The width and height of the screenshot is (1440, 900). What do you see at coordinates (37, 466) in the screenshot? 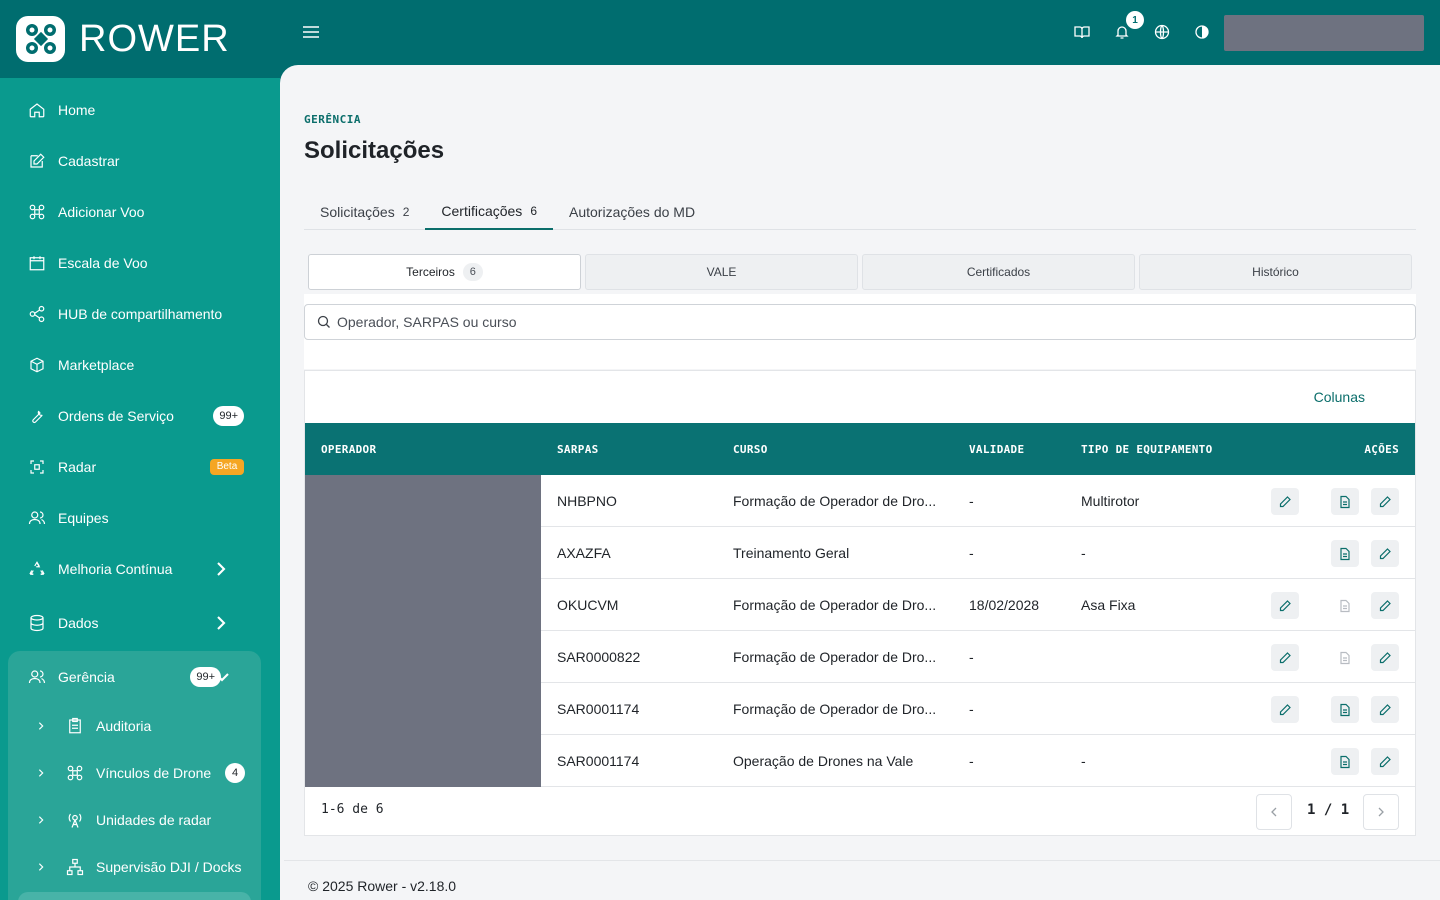
I see `radar-icon` at bounding box center [37, 466].